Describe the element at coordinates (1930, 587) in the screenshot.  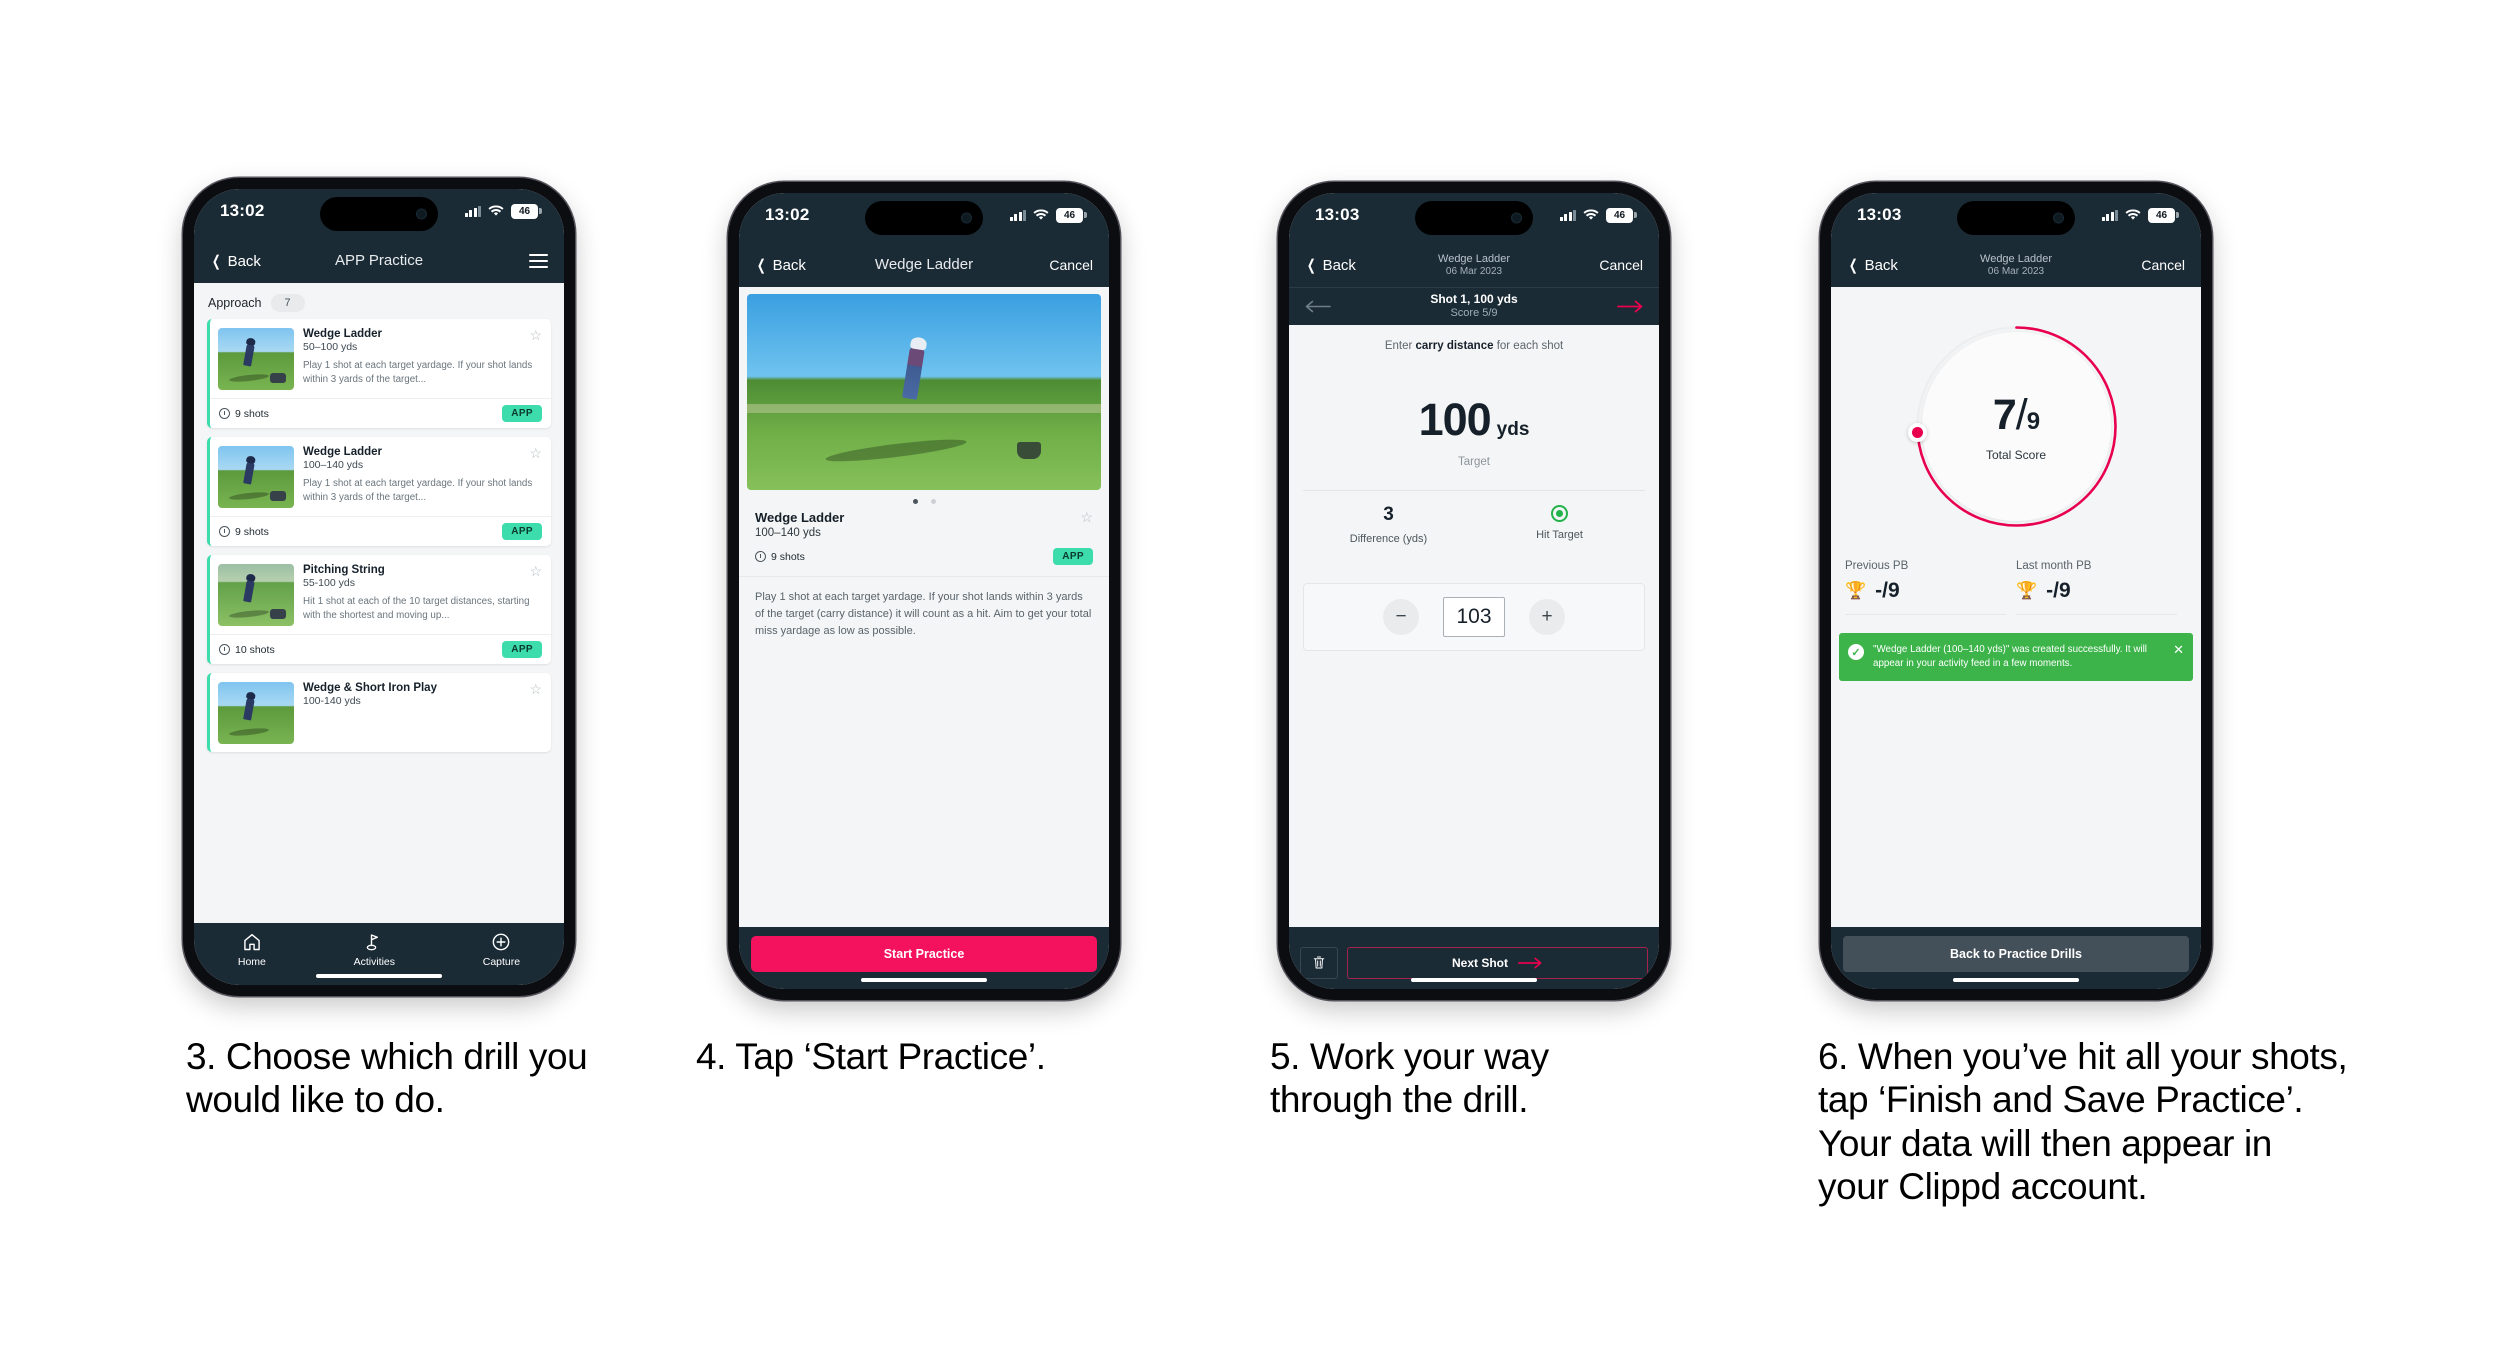
I see `previous-pb: Previous PB 🏆 -/9` at that location.